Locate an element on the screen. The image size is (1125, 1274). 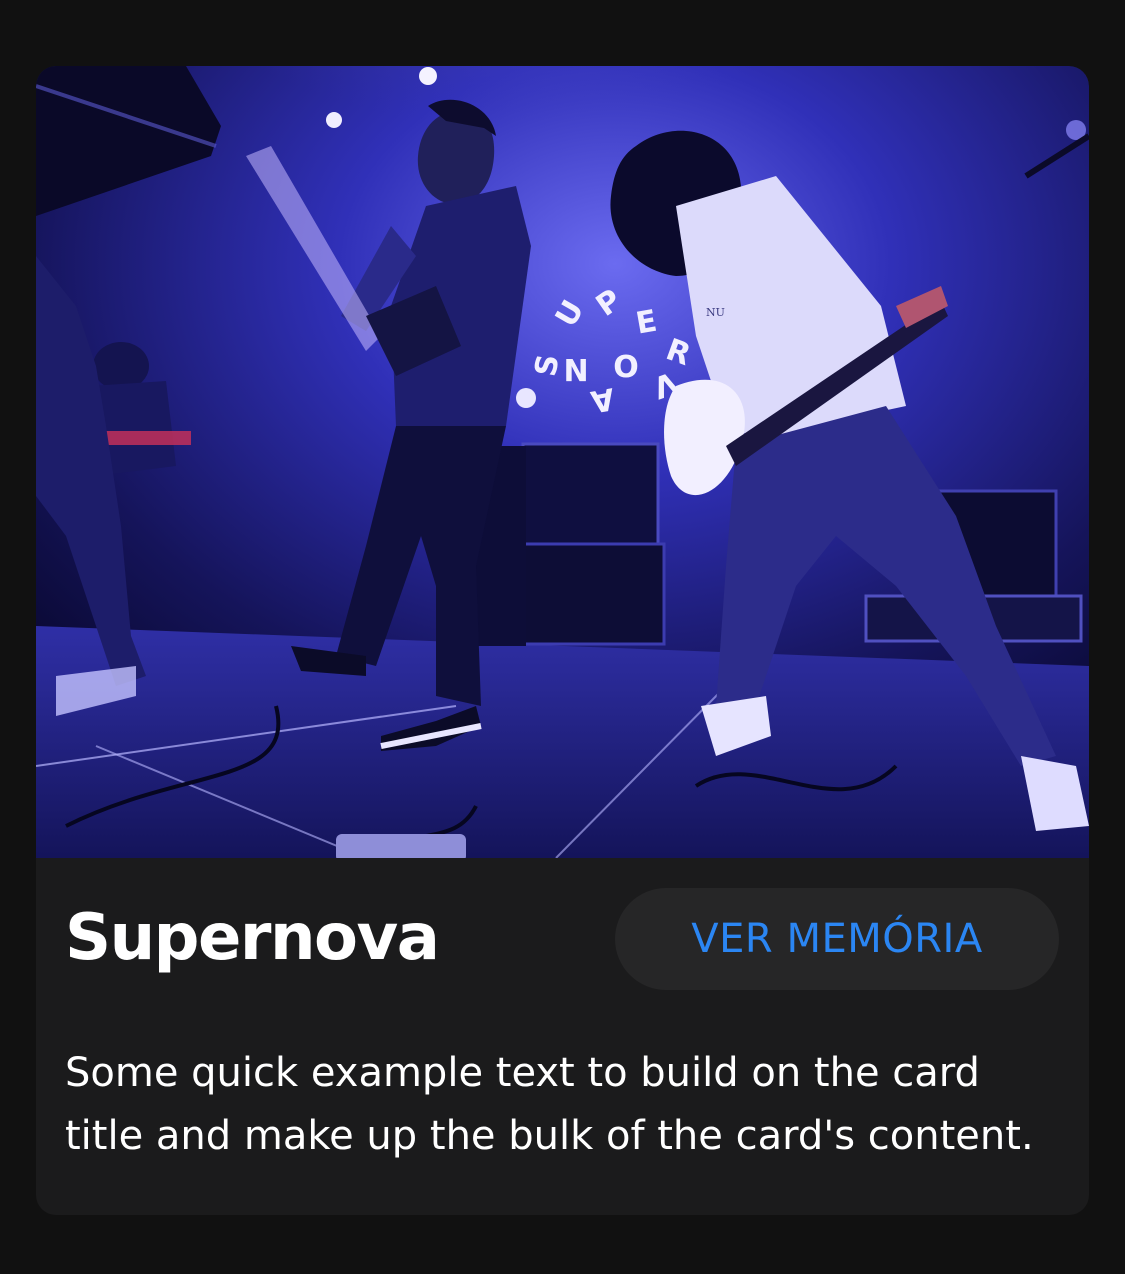
jersey-print: NU is located at coordinates (715, 312).